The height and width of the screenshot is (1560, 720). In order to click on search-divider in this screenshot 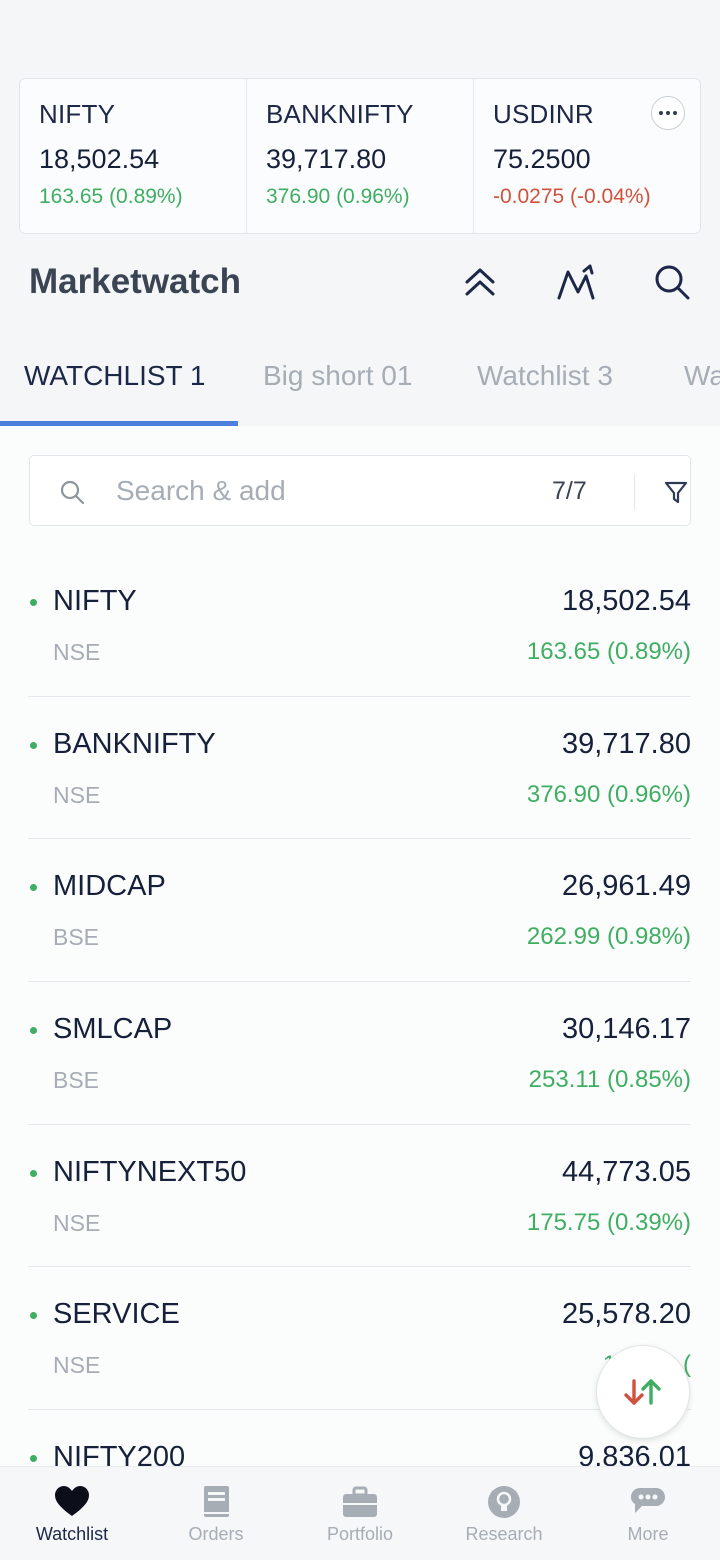, I will do `click(634, 492)`.